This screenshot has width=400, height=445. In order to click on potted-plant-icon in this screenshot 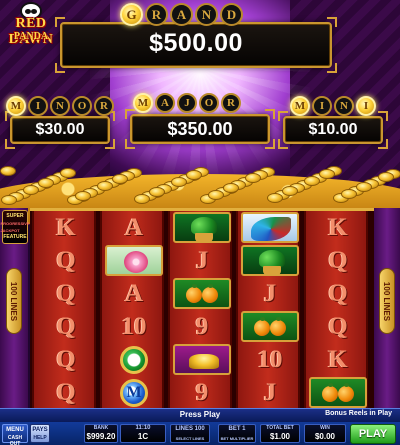, I will do `click(202, 227)`.